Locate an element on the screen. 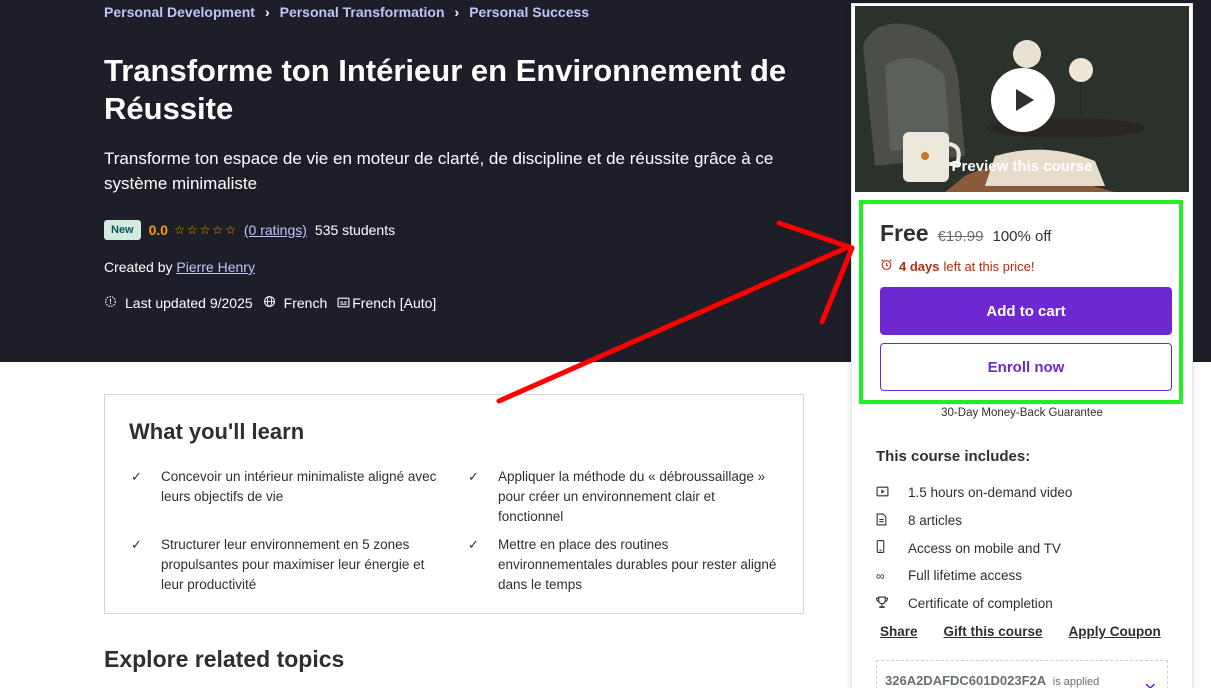 The width and height of the screenshot is (1211, 688). discount-percent: 100% off is located at coordinates (1022, 236).